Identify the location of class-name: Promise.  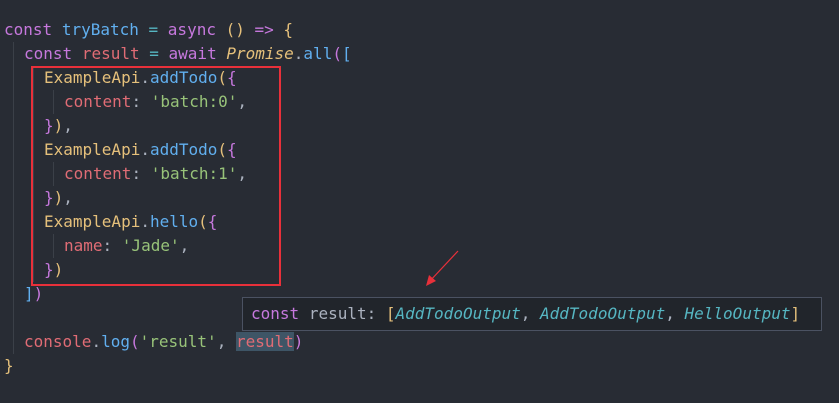
(259, 53).